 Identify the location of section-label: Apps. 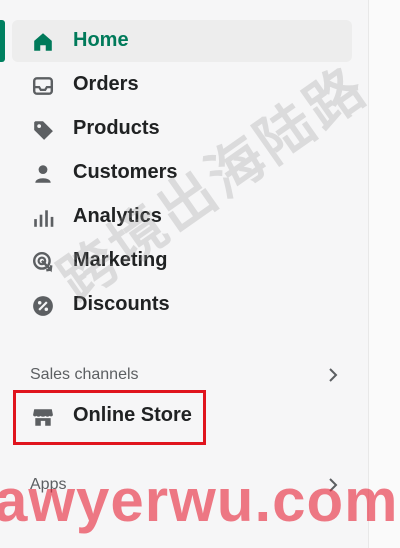
(48, 484).